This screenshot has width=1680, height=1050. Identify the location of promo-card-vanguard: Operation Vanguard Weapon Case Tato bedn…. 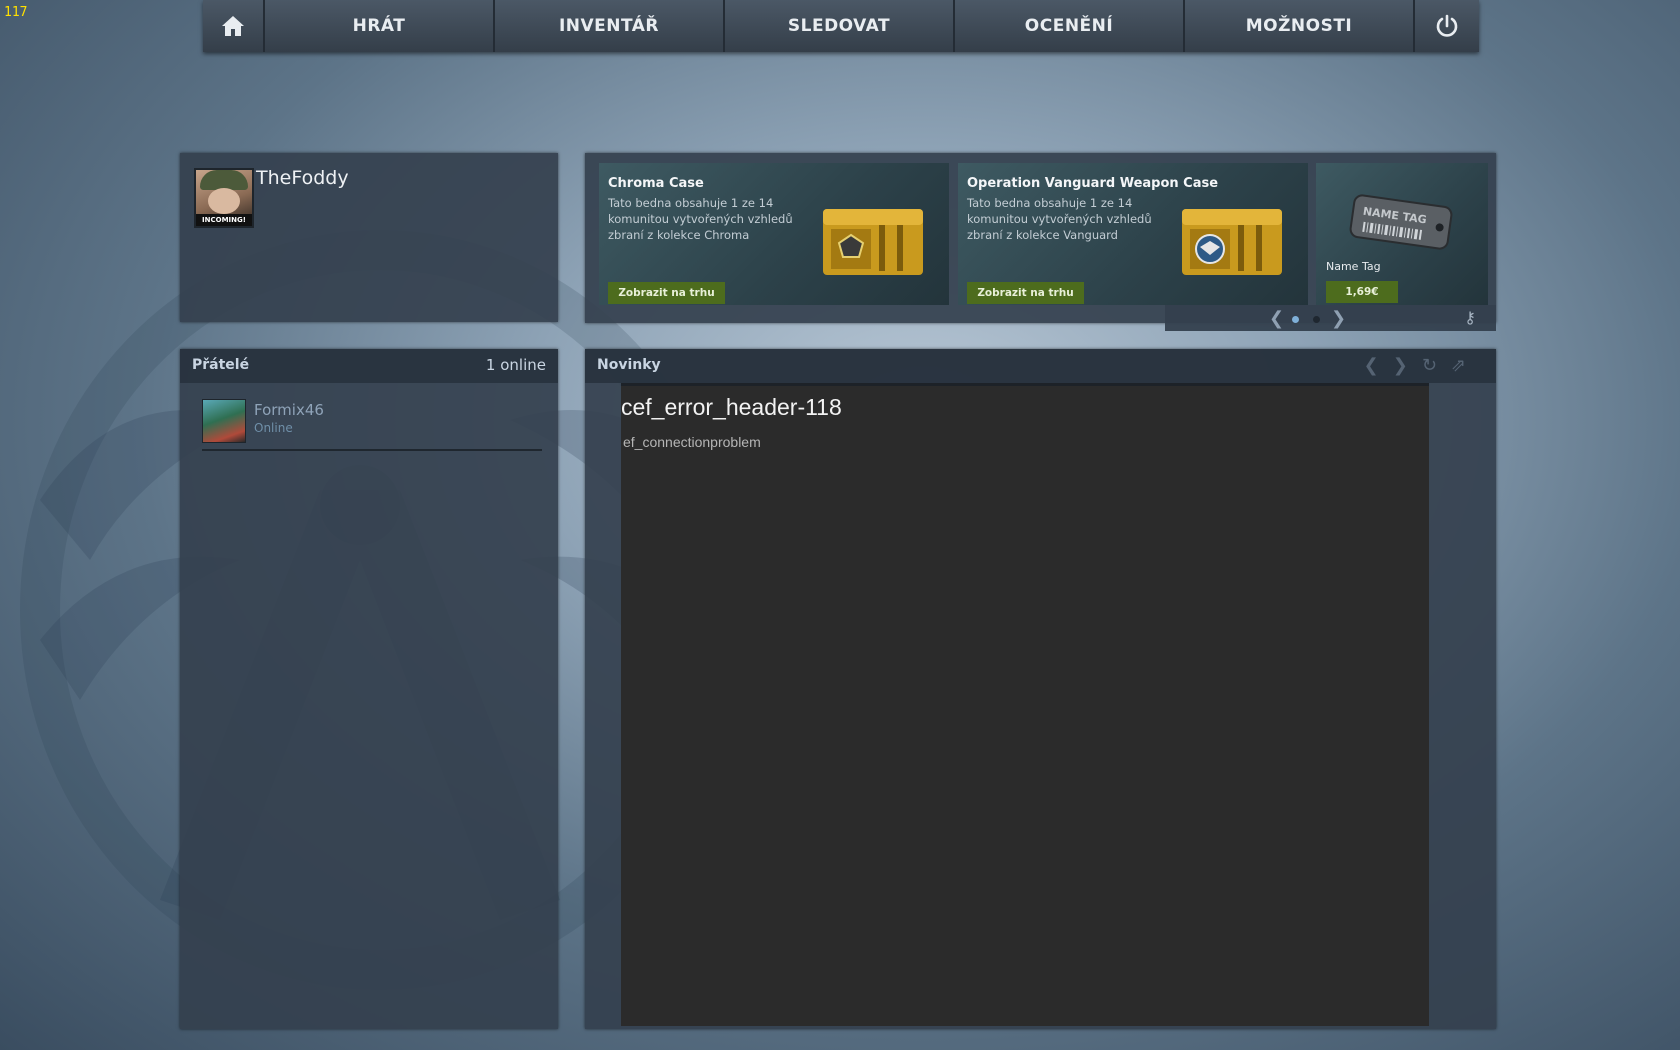
(1133, 234).